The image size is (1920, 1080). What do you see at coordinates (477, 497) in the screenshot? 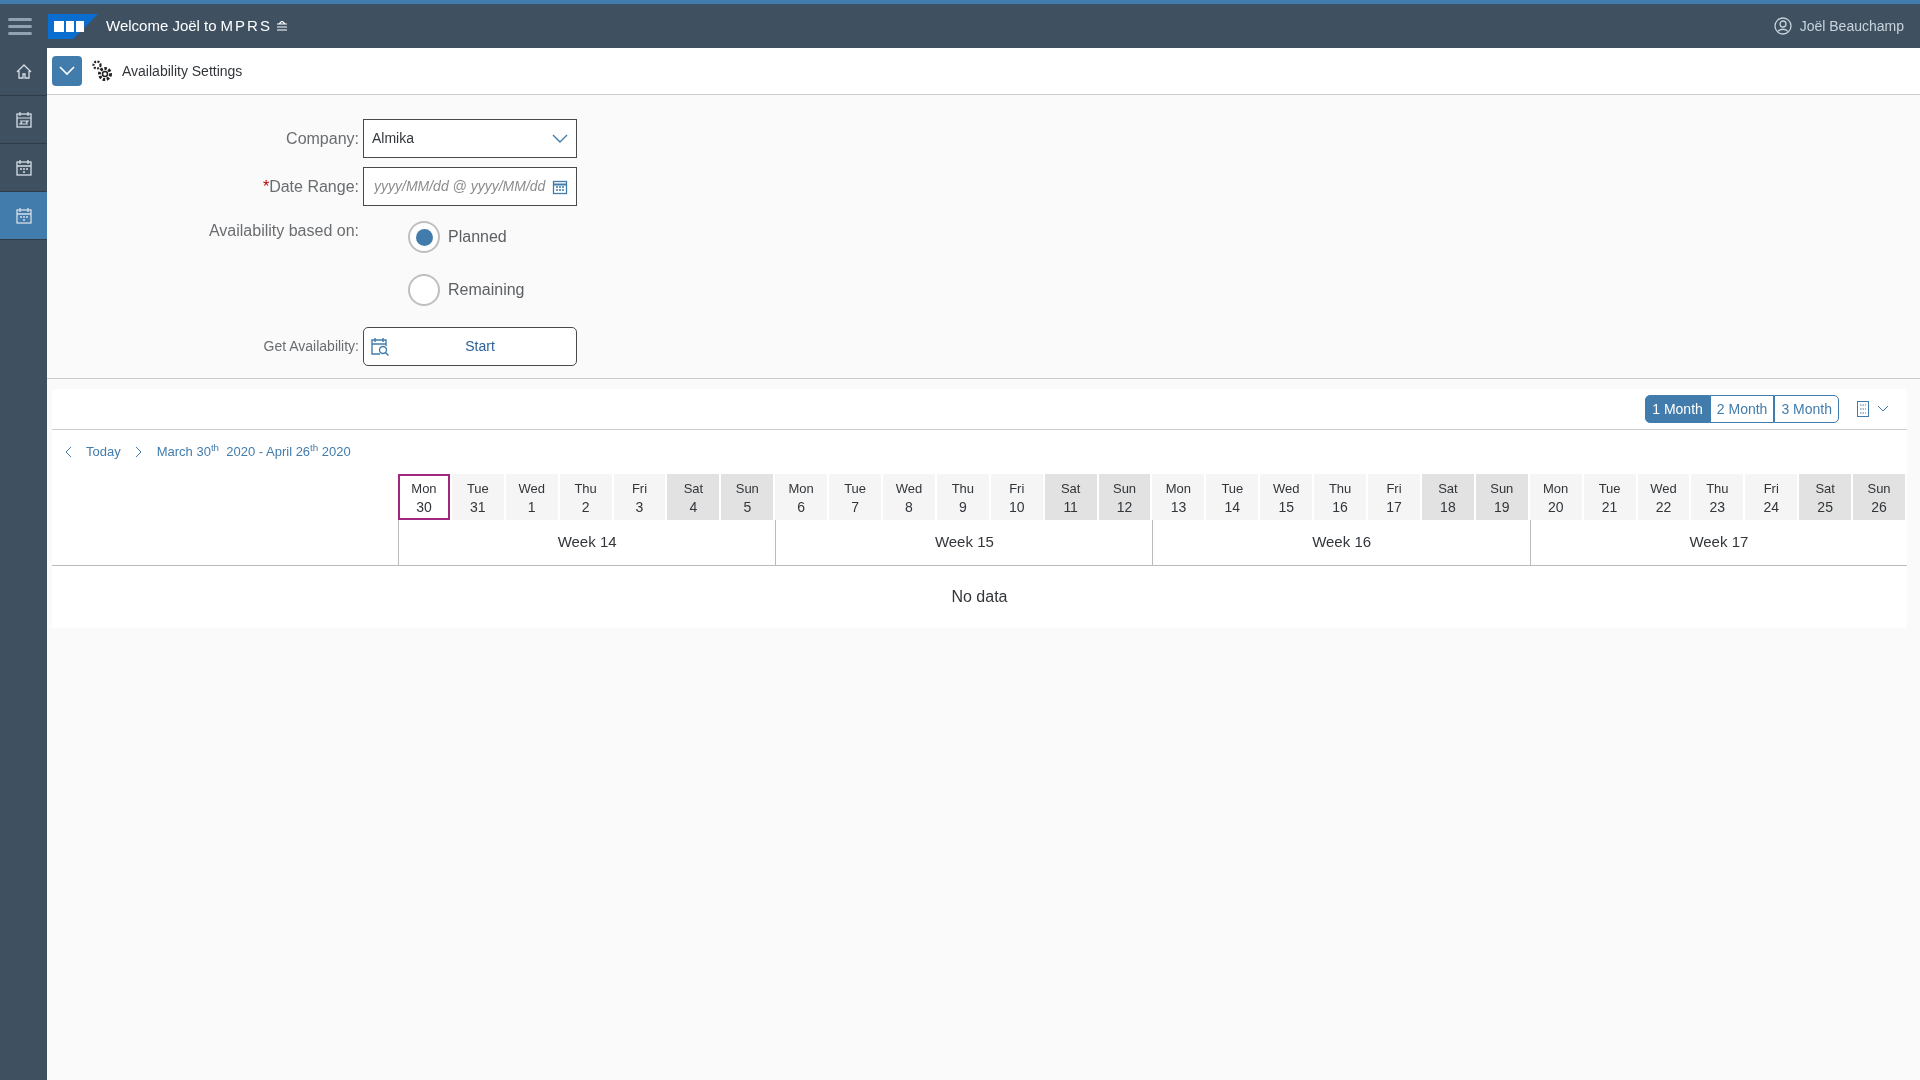
I see `day-header: Tue 31` at bounding box center [477, 497].